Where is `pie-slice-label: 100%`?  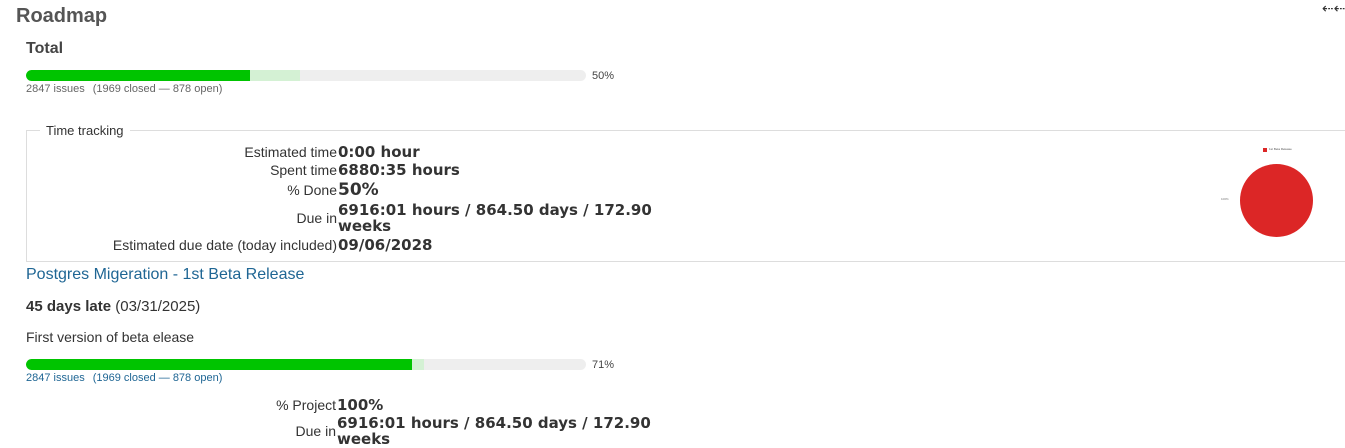
pie-slice-label: 100% is located at coordinates (1225, 199).